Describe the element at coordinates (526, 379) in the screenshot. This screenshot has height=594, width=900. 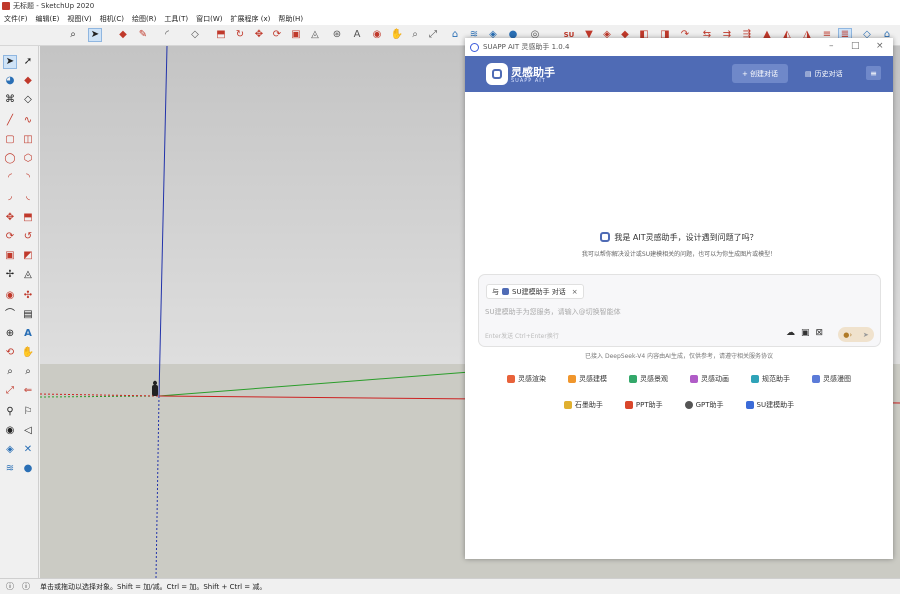
I see `assistant-chip: 灵感渲染` at that location.